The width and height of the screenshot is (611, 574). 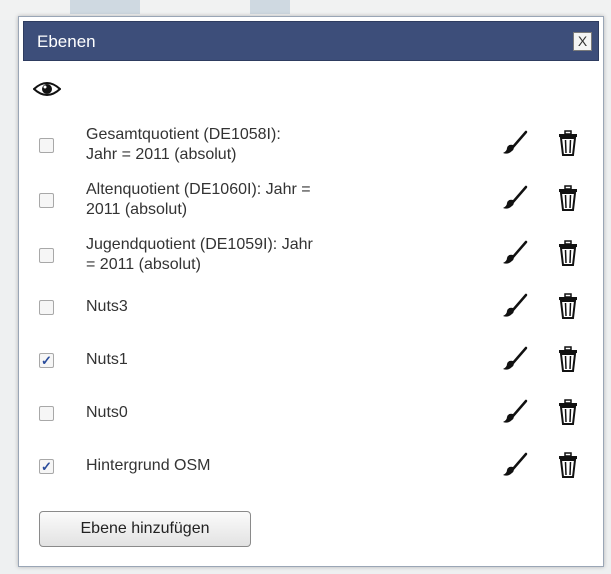 I want to click on layer-label-line: = 2011 (absolut), so click(x=143, y=264).